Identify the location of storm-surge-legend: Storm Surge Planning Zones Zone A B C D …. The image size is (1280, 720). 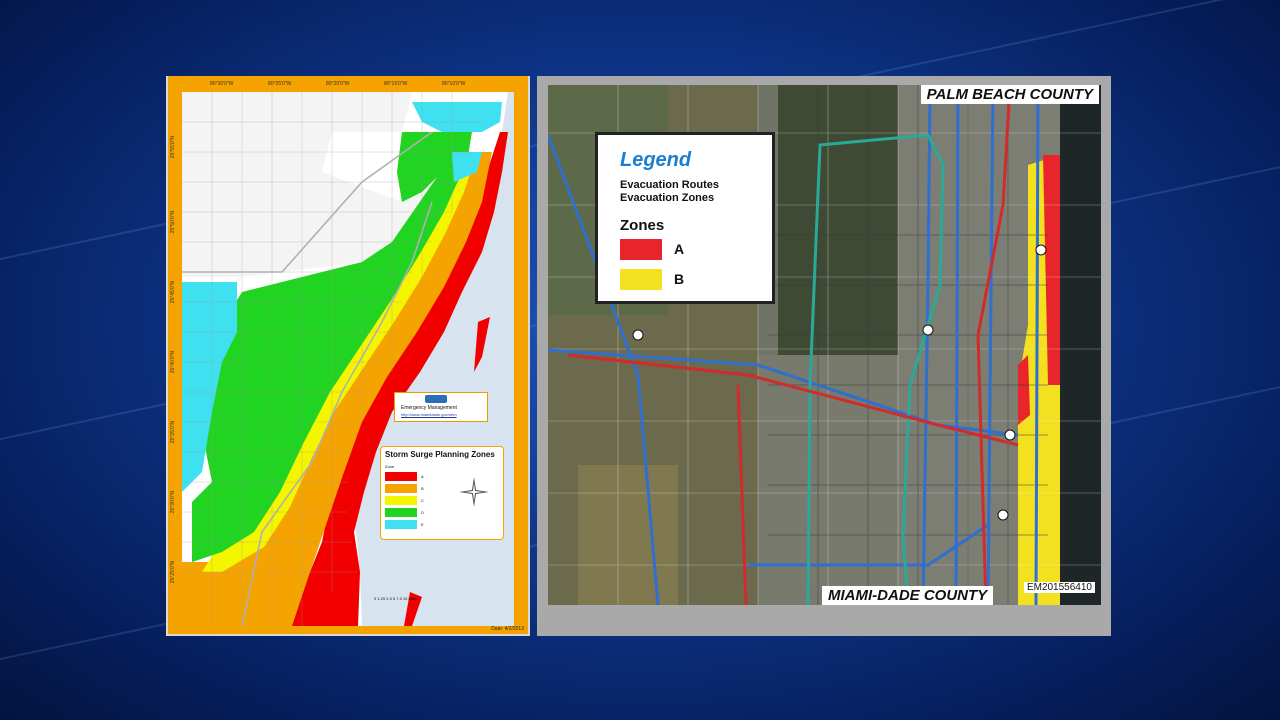
(442, 493).